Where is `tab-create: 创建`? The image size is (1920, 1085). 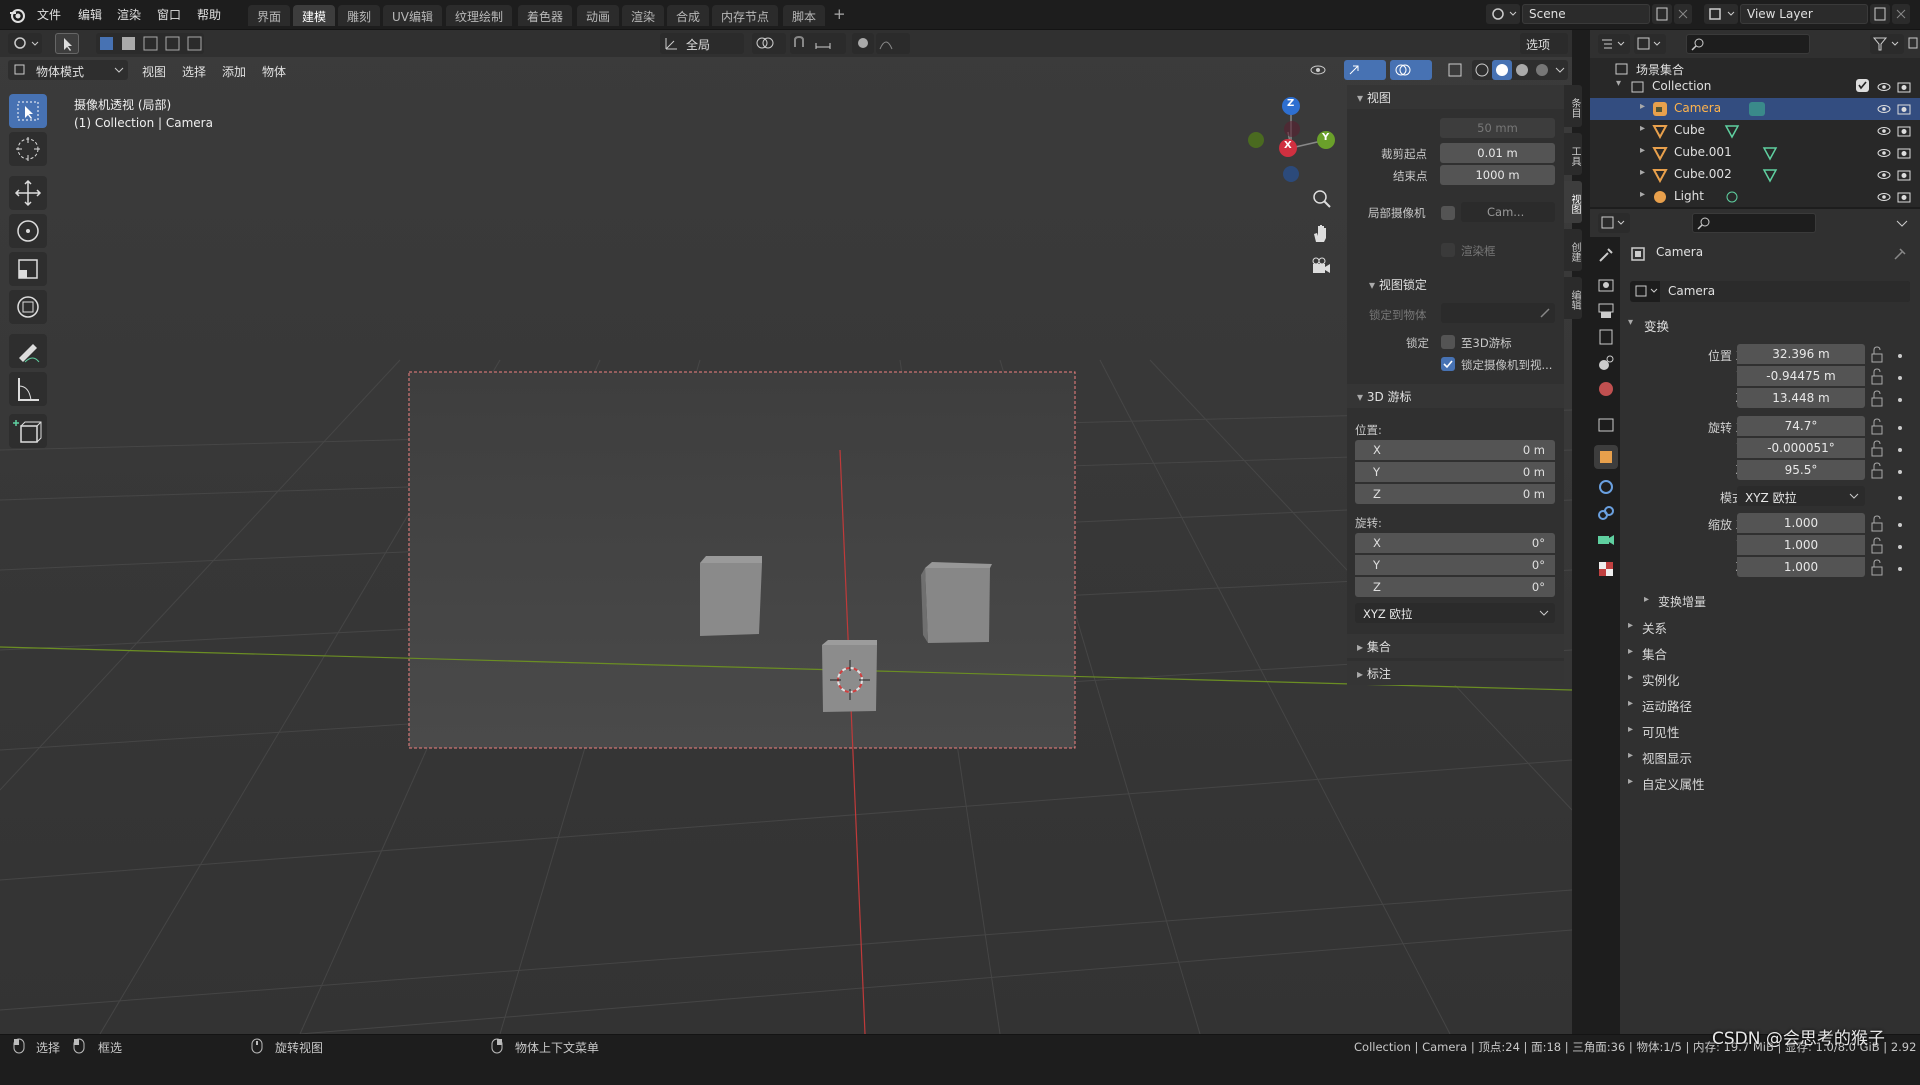
tab-create: 创建 is located at coordinates (1573, 250).